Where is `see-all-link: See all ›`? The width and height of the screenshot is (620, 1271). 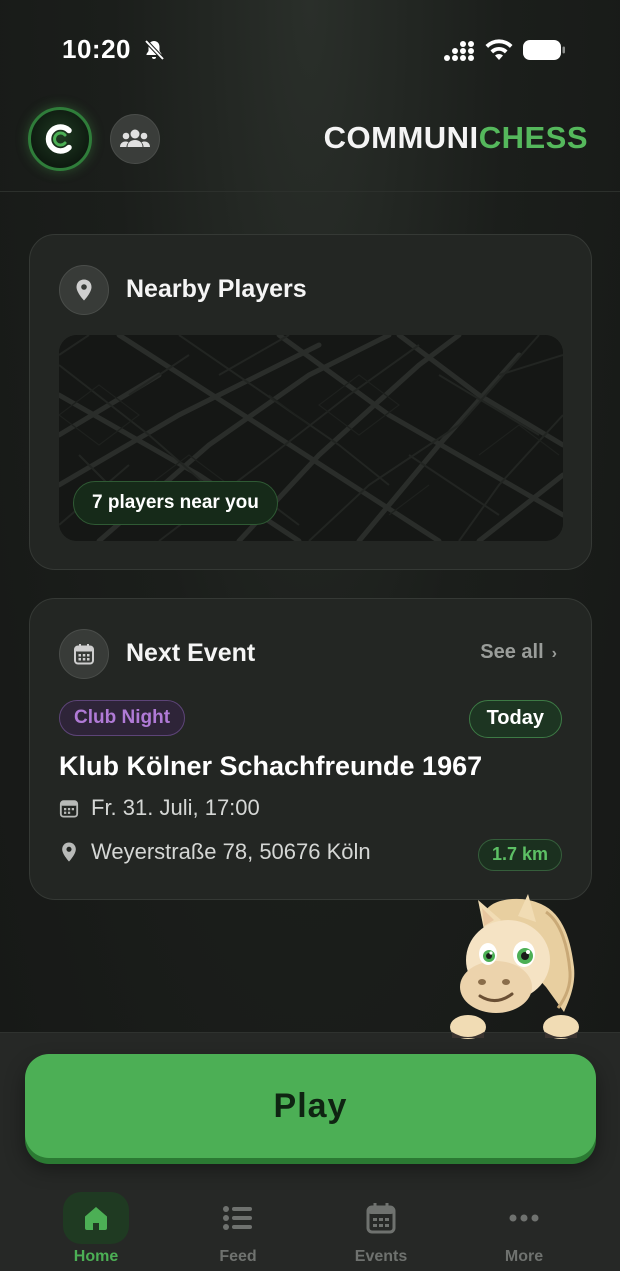
see-all-link: See all › is located at coordinates (518, 652).